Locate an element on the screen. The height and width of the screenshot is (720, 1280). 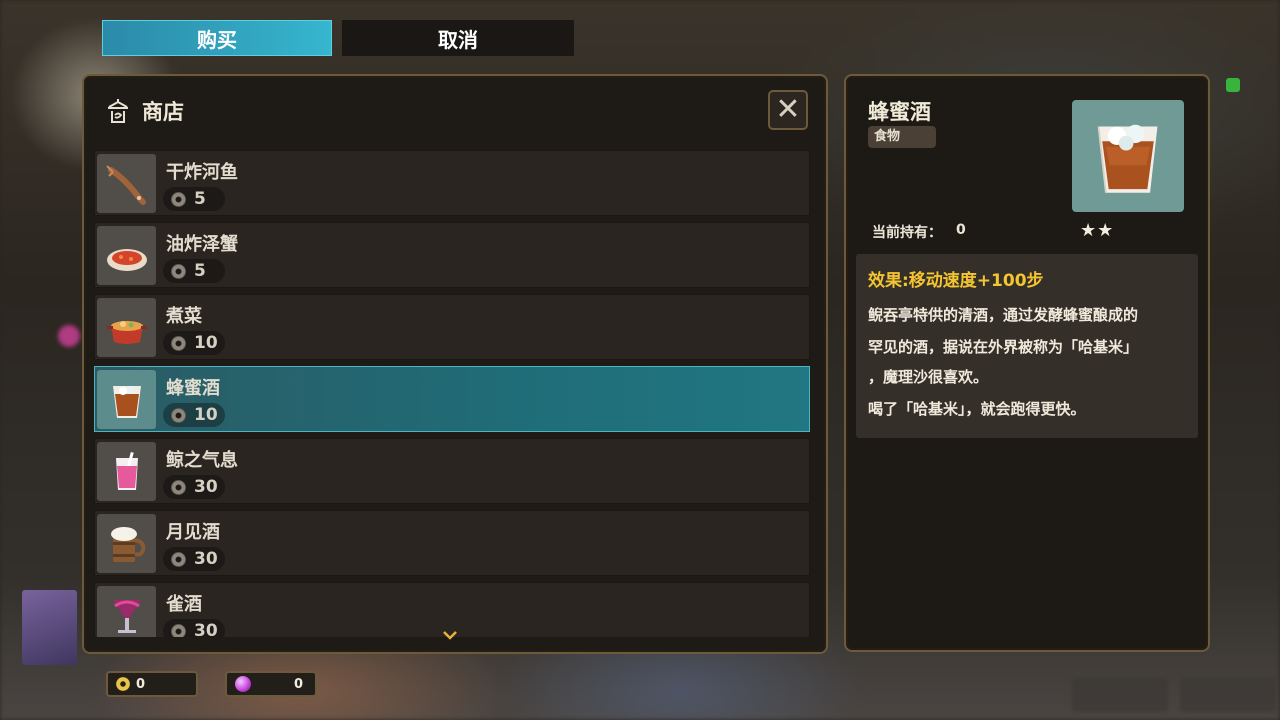
item-name: 煮菜 is located at coordinates (184, 316).